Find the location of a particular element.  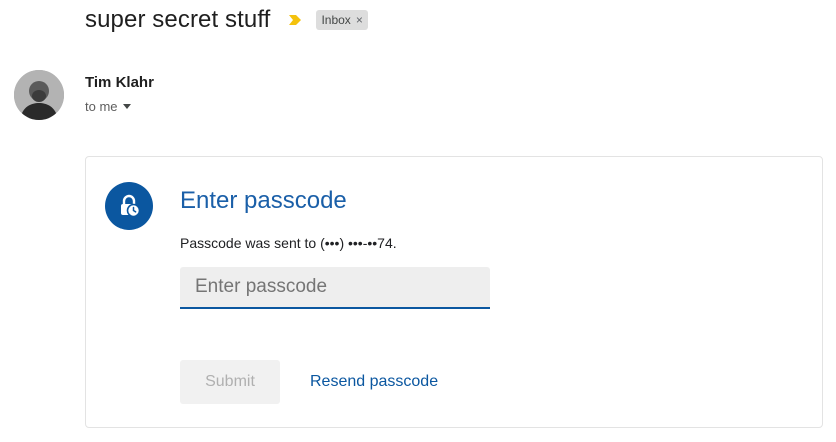

recipient-row: to me is located at coordinates (108, 106).